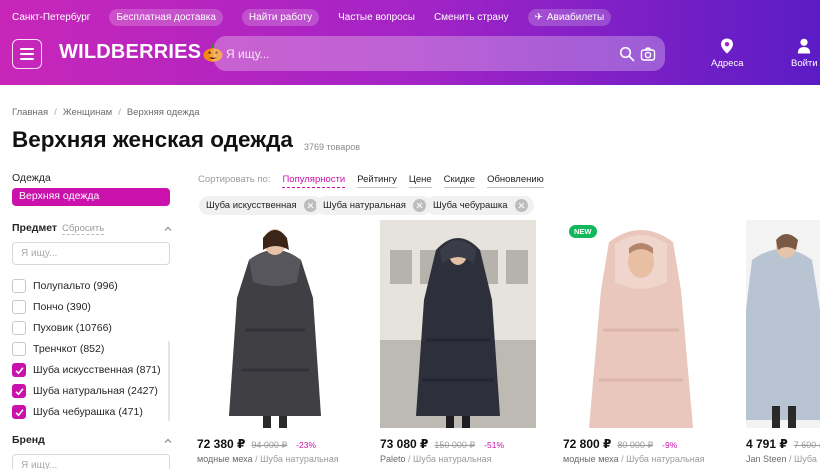  Describe the element at coordinates (767, 444) in the screenshot. I see `product-price: 4 791 ₽` at that location.